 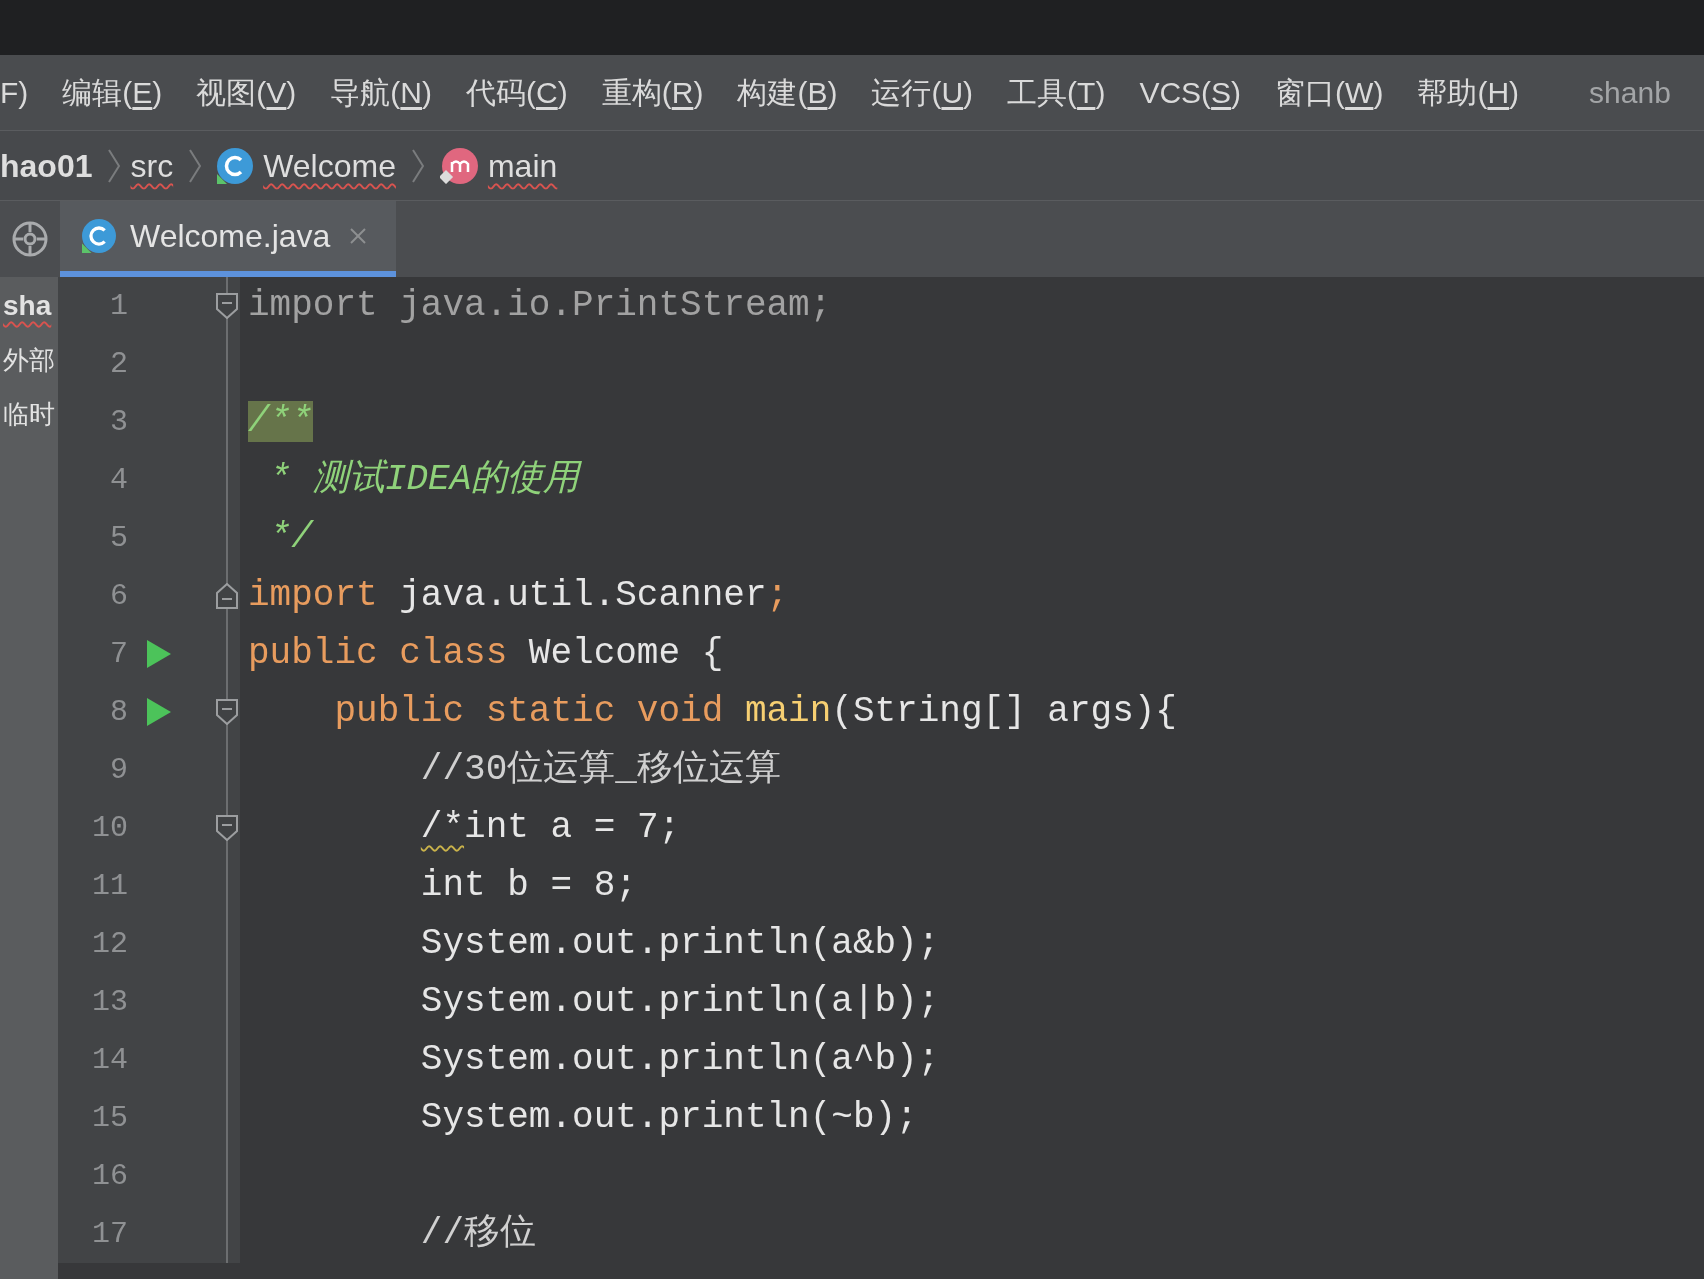 I want to click on code-line: import java.util.Scanner;, so click(x=518, y=596).